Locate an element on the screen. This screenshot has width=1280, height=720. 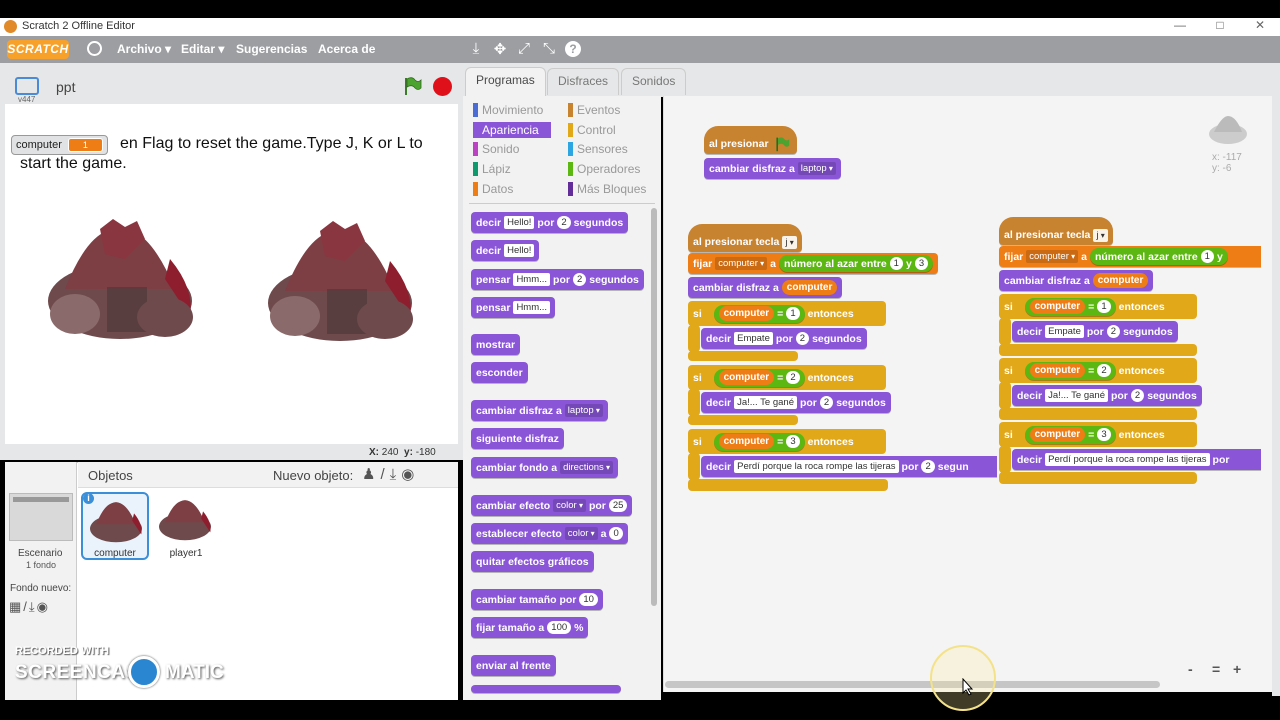
category-datos: Datos is located at coordinates (493, 189).